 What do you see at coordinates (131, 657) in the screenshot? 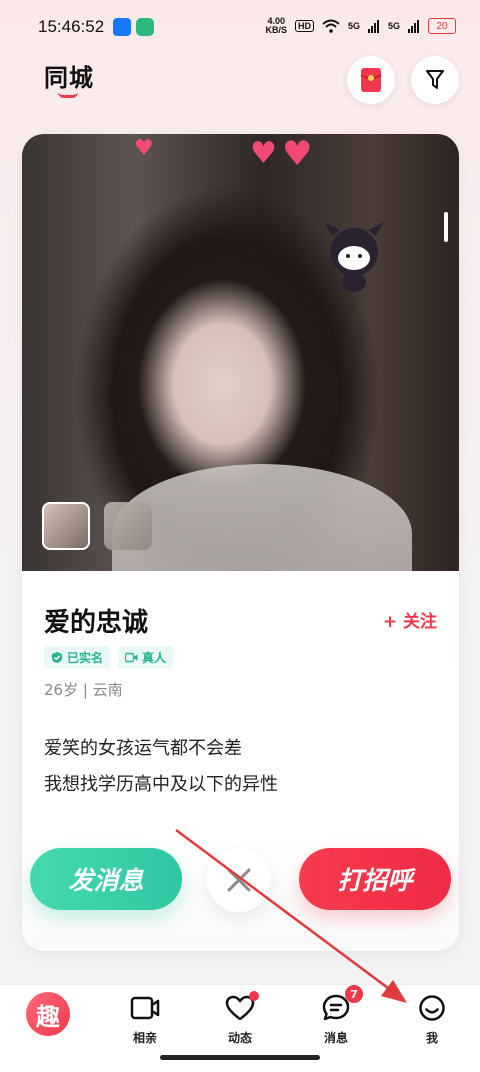
I see `video-camera-icon` at bounding box center [131, 657].